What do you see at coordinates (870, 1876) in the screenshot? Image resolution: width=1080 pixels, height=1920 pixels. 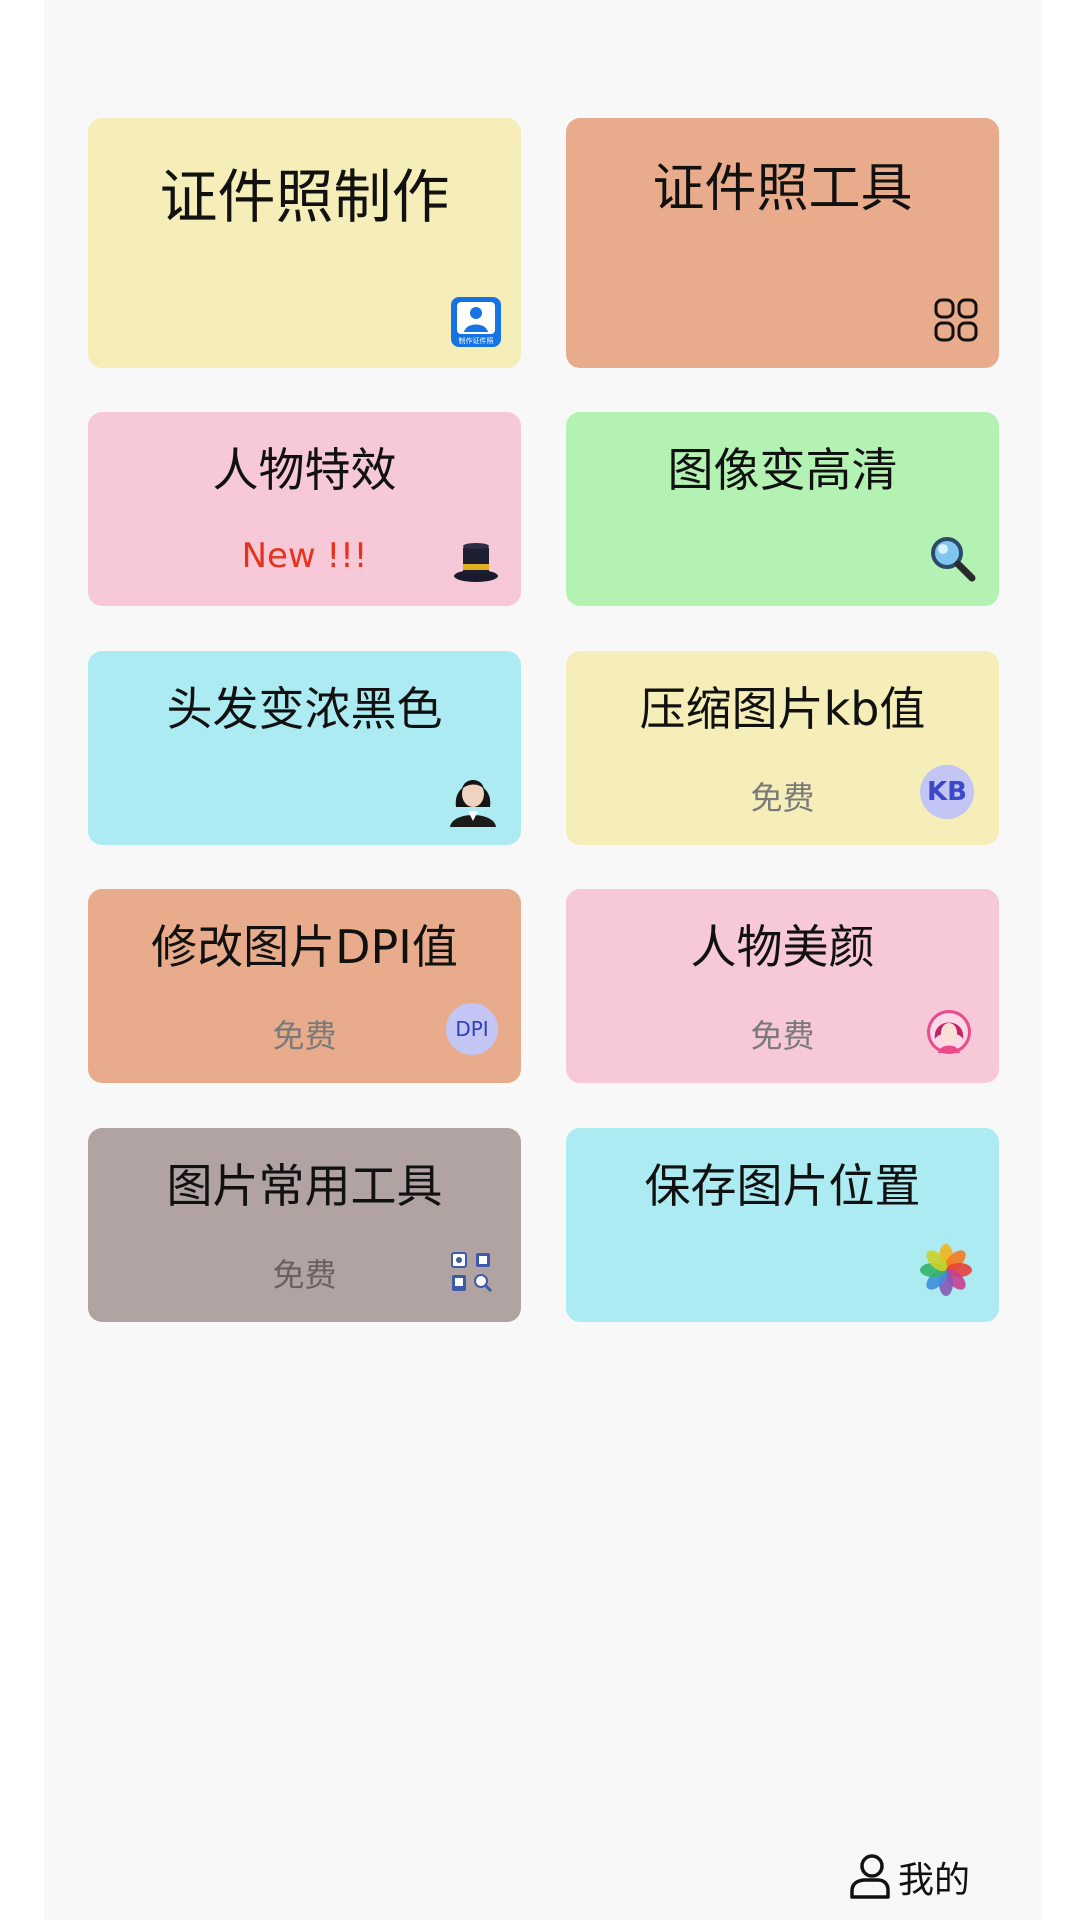 I see `user-icon` at bounding box center [870, 1876].